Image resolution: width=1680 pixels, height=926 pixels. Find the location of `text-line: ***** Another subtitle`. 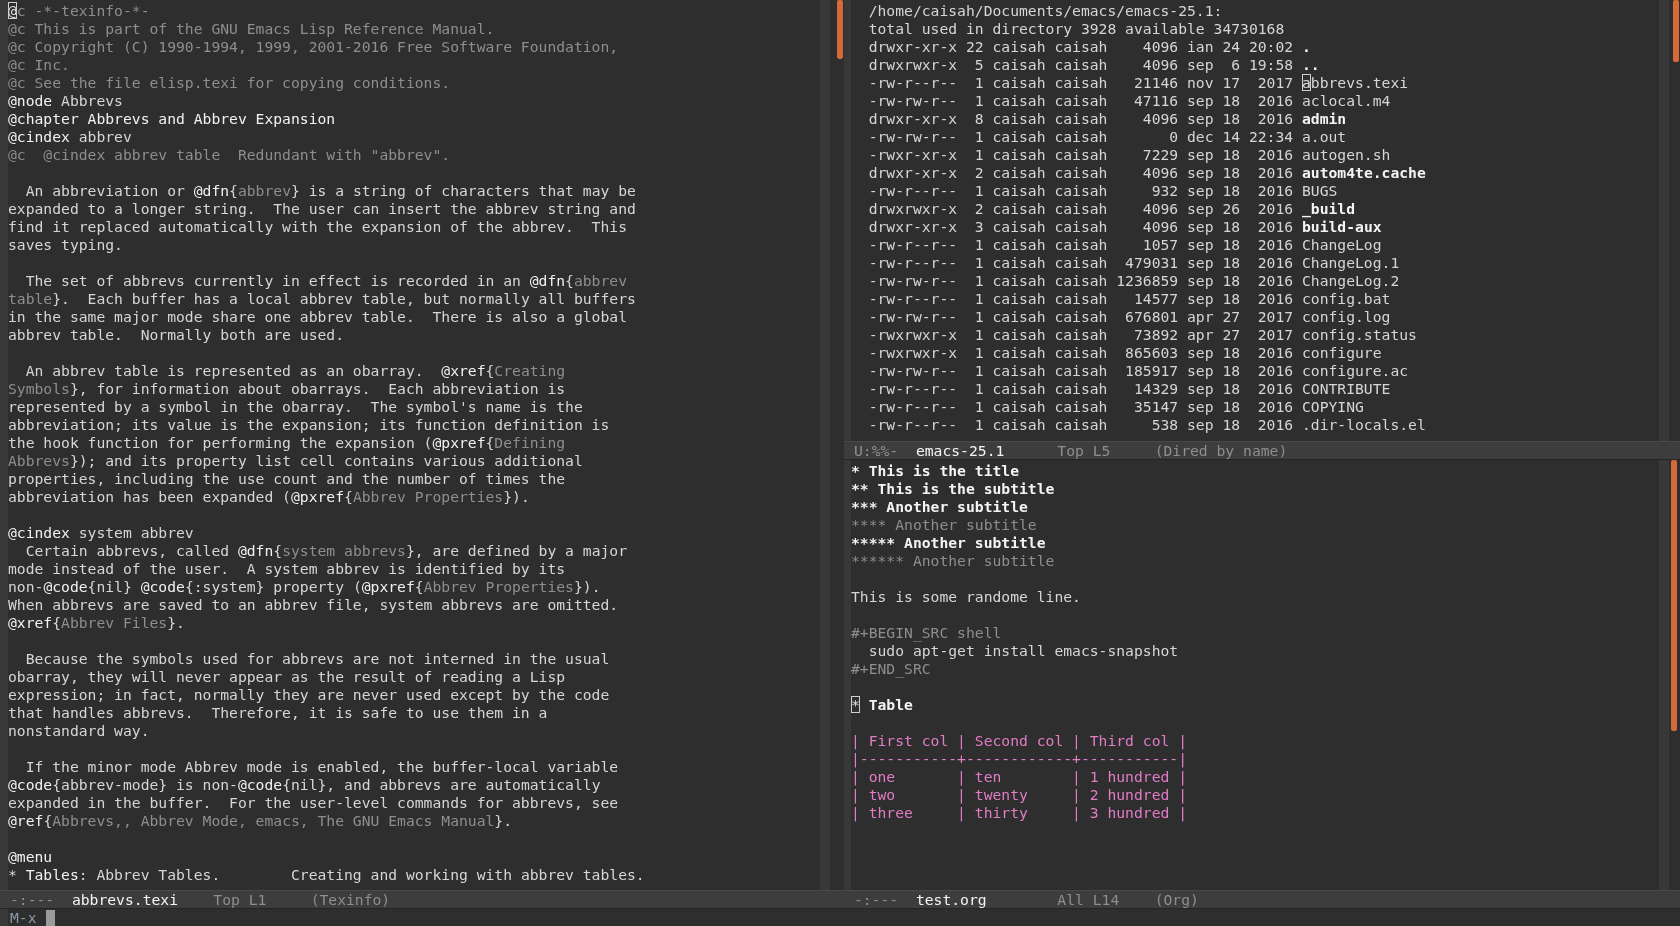

text-line: ***** Another subtitle is located at coordinates (948, 543).